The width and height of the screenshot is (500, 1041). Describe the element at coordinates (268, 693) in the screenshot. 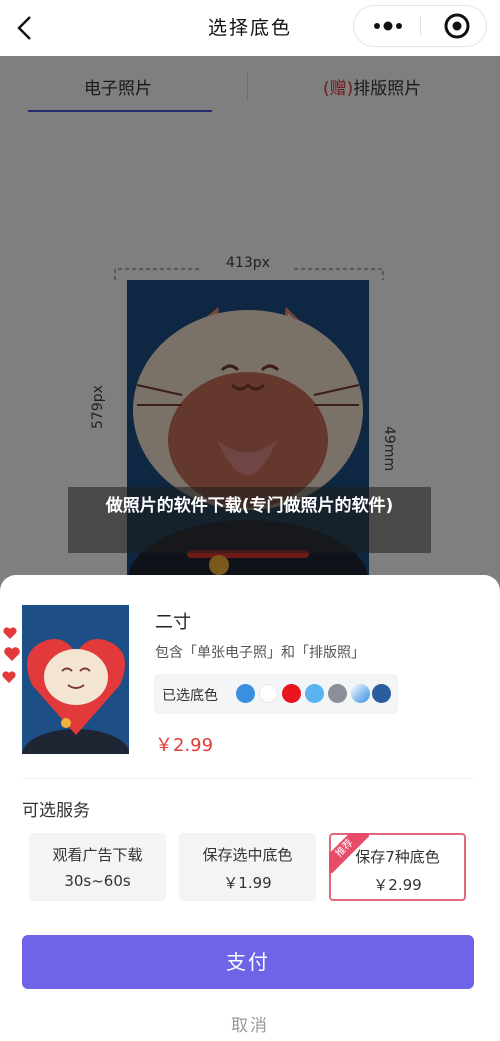

I see `color-swatch-white` at that location.